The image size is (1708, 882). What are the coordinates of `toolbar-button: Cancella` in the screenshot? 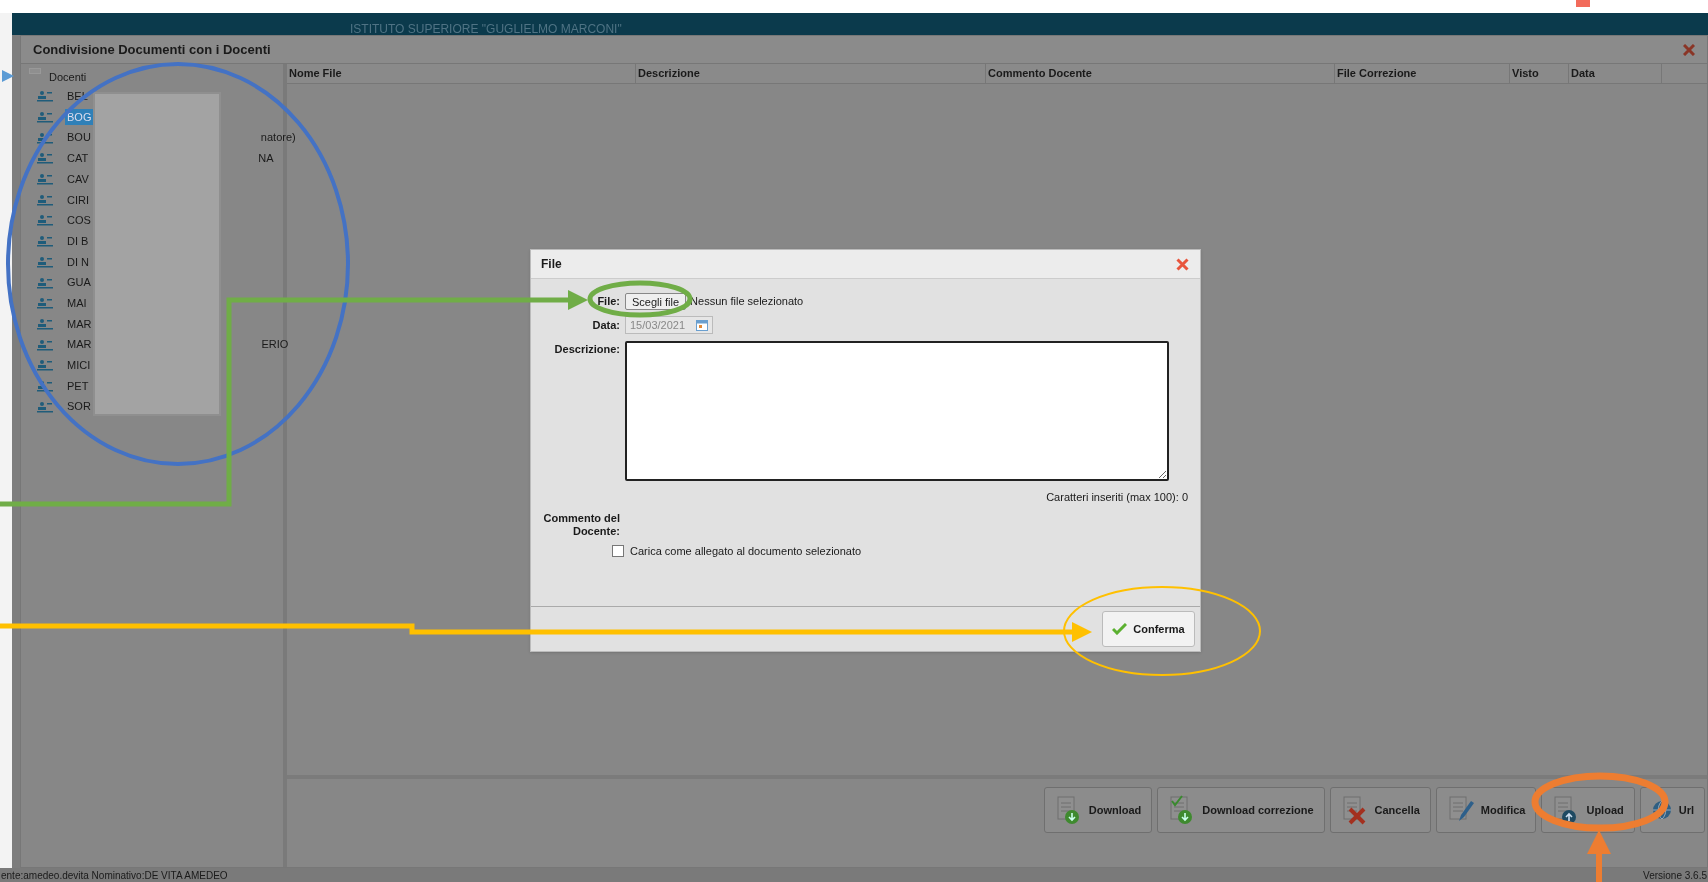 It's located at (1380, 810).